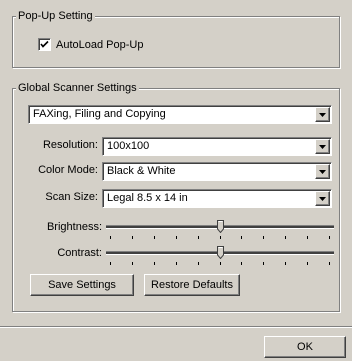  I want to click on scan-size-dropdown-button, so click(322, 198).